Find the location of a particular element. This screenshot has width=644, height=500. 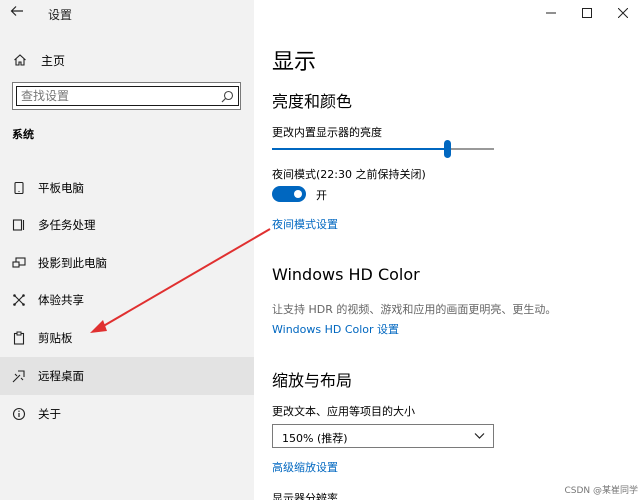

sidebar-item-label: 远程桌面 is located at coordinates (61, 376).